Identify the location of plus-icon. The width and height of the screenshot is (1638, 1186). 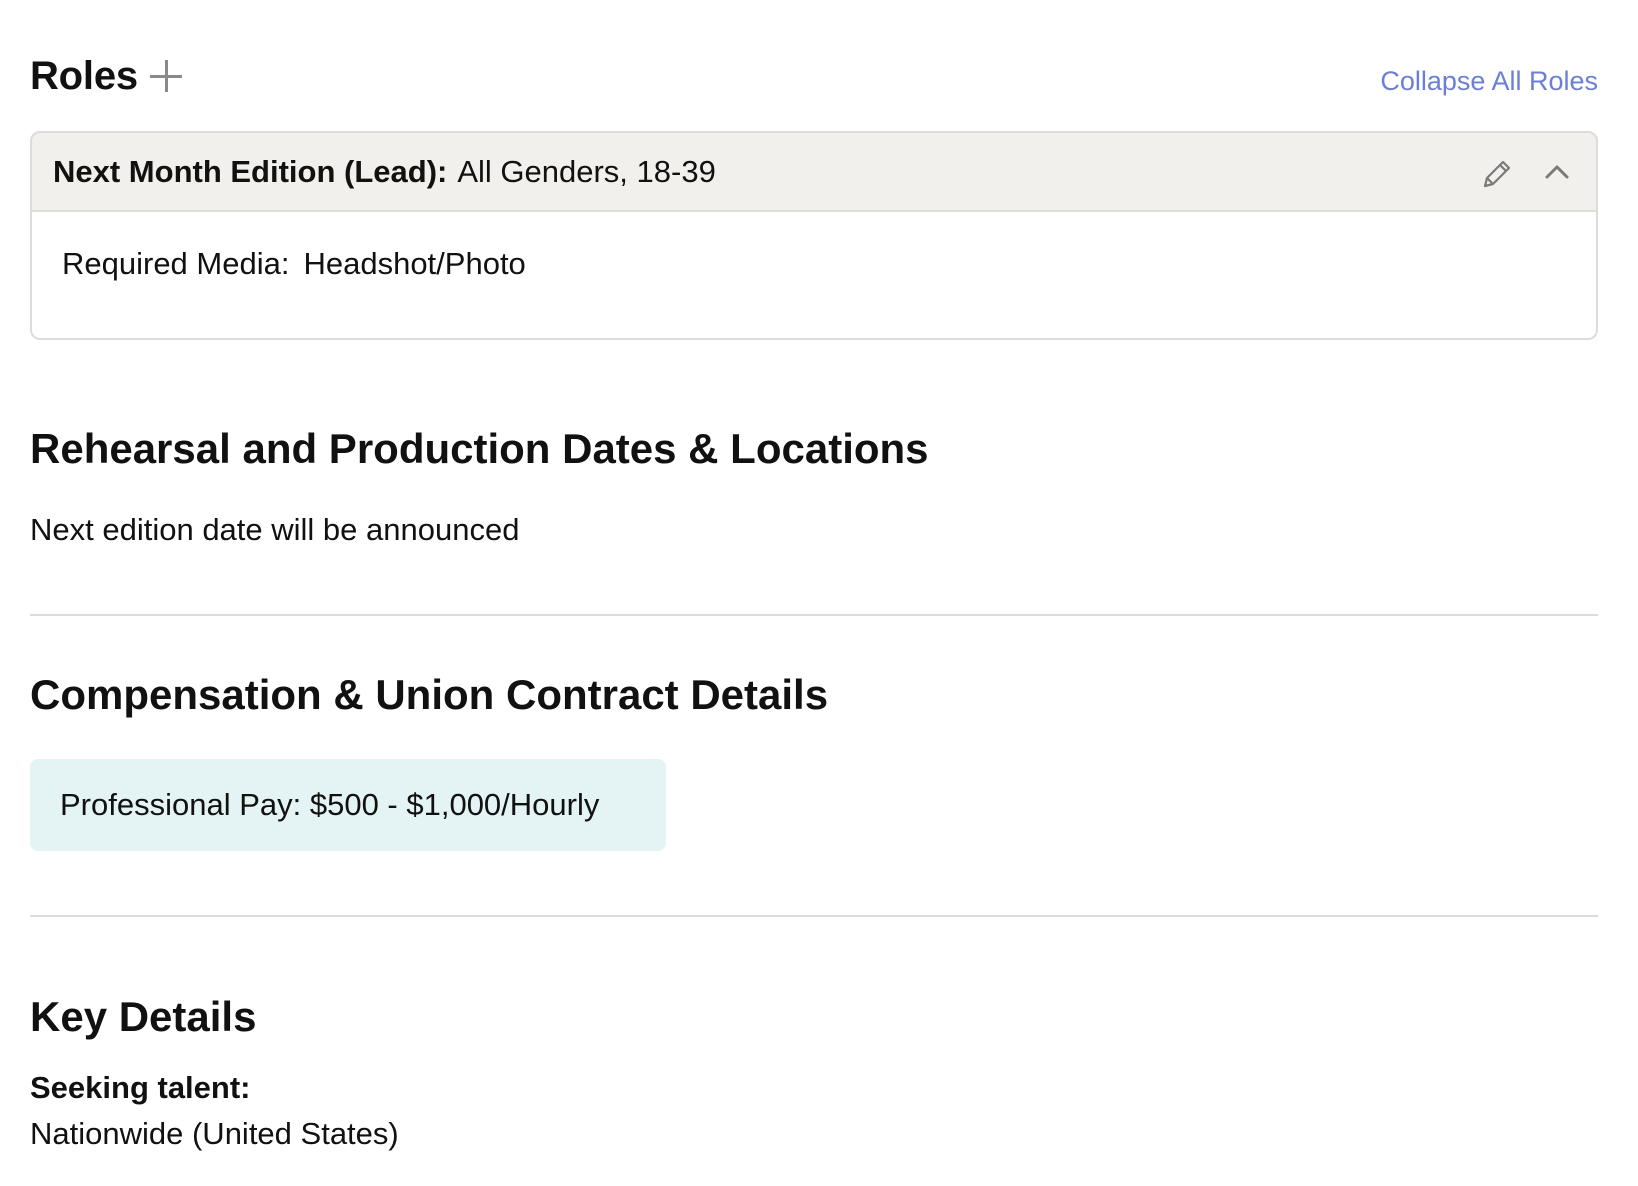
(166, 76).